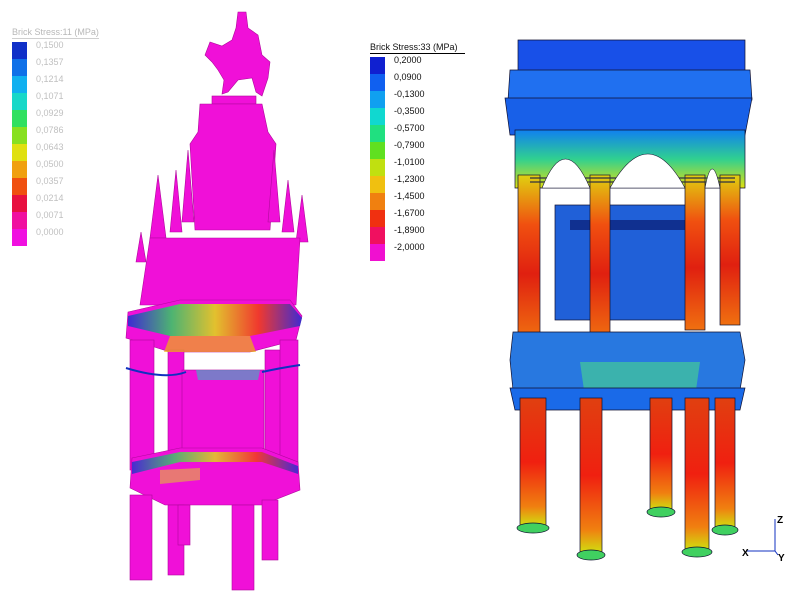 The height and width of the screenshot is (600, 800). Describe the element at coordinates (50, 79) in the screenshot. I see `scale-label: 0,1214` at that location.